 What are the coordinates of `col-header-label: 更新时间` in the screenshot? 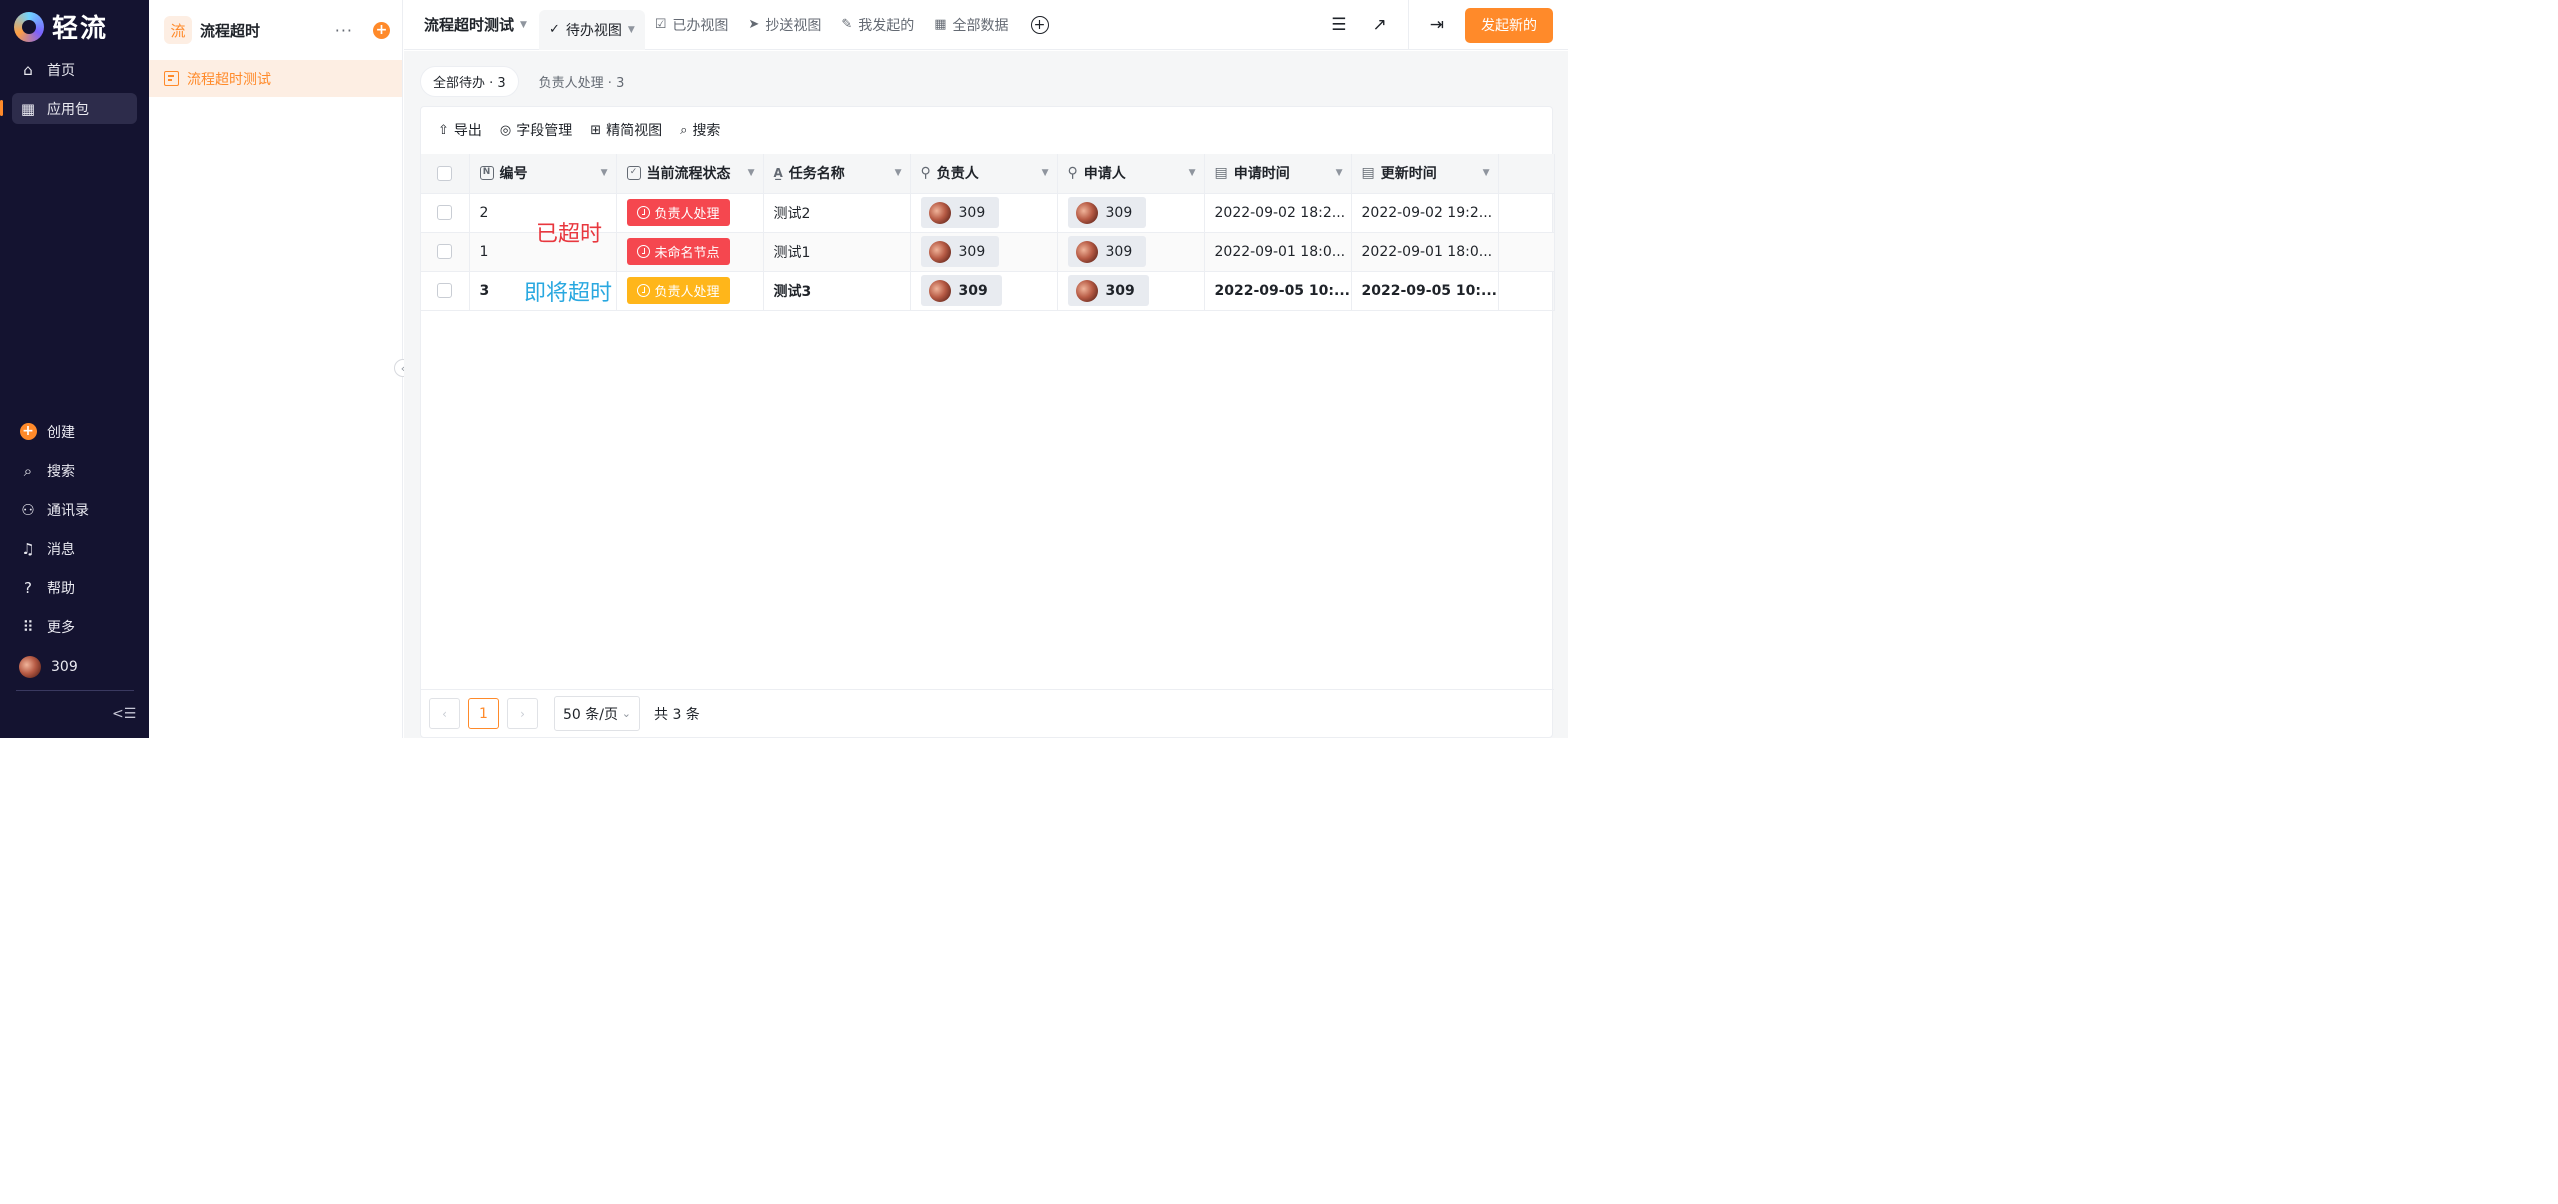 It's located at (1408, 174).